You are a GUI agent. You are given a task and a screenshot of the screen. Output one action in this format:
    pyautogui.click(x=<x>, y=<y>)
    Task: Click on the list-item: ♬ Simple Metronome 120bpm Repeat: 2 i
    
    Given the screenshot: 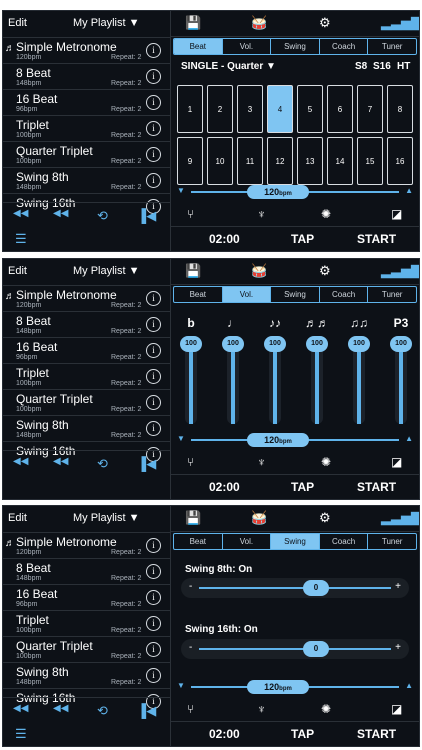 What is the action you would take?
    pyautogui.click(x=86, y=50)
    